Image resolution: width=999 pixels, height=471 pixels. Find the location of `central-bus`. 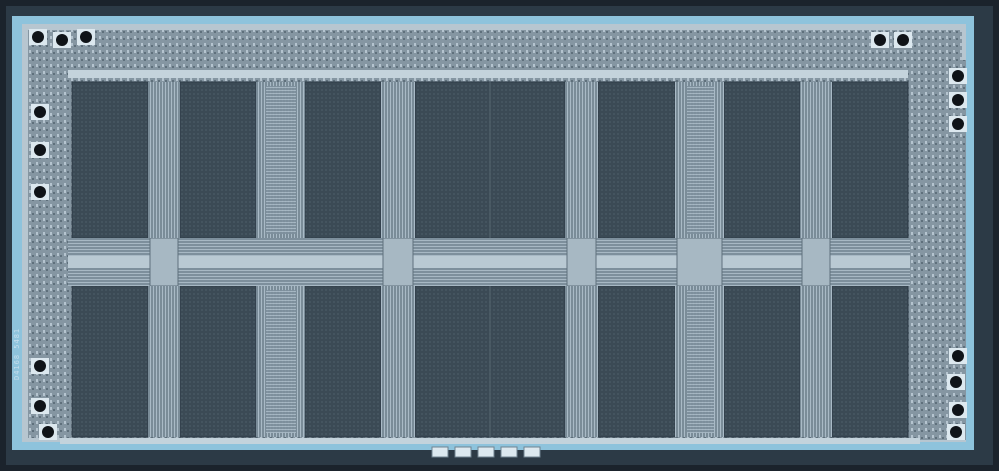

central-bus is located at coordinates (489, 262).